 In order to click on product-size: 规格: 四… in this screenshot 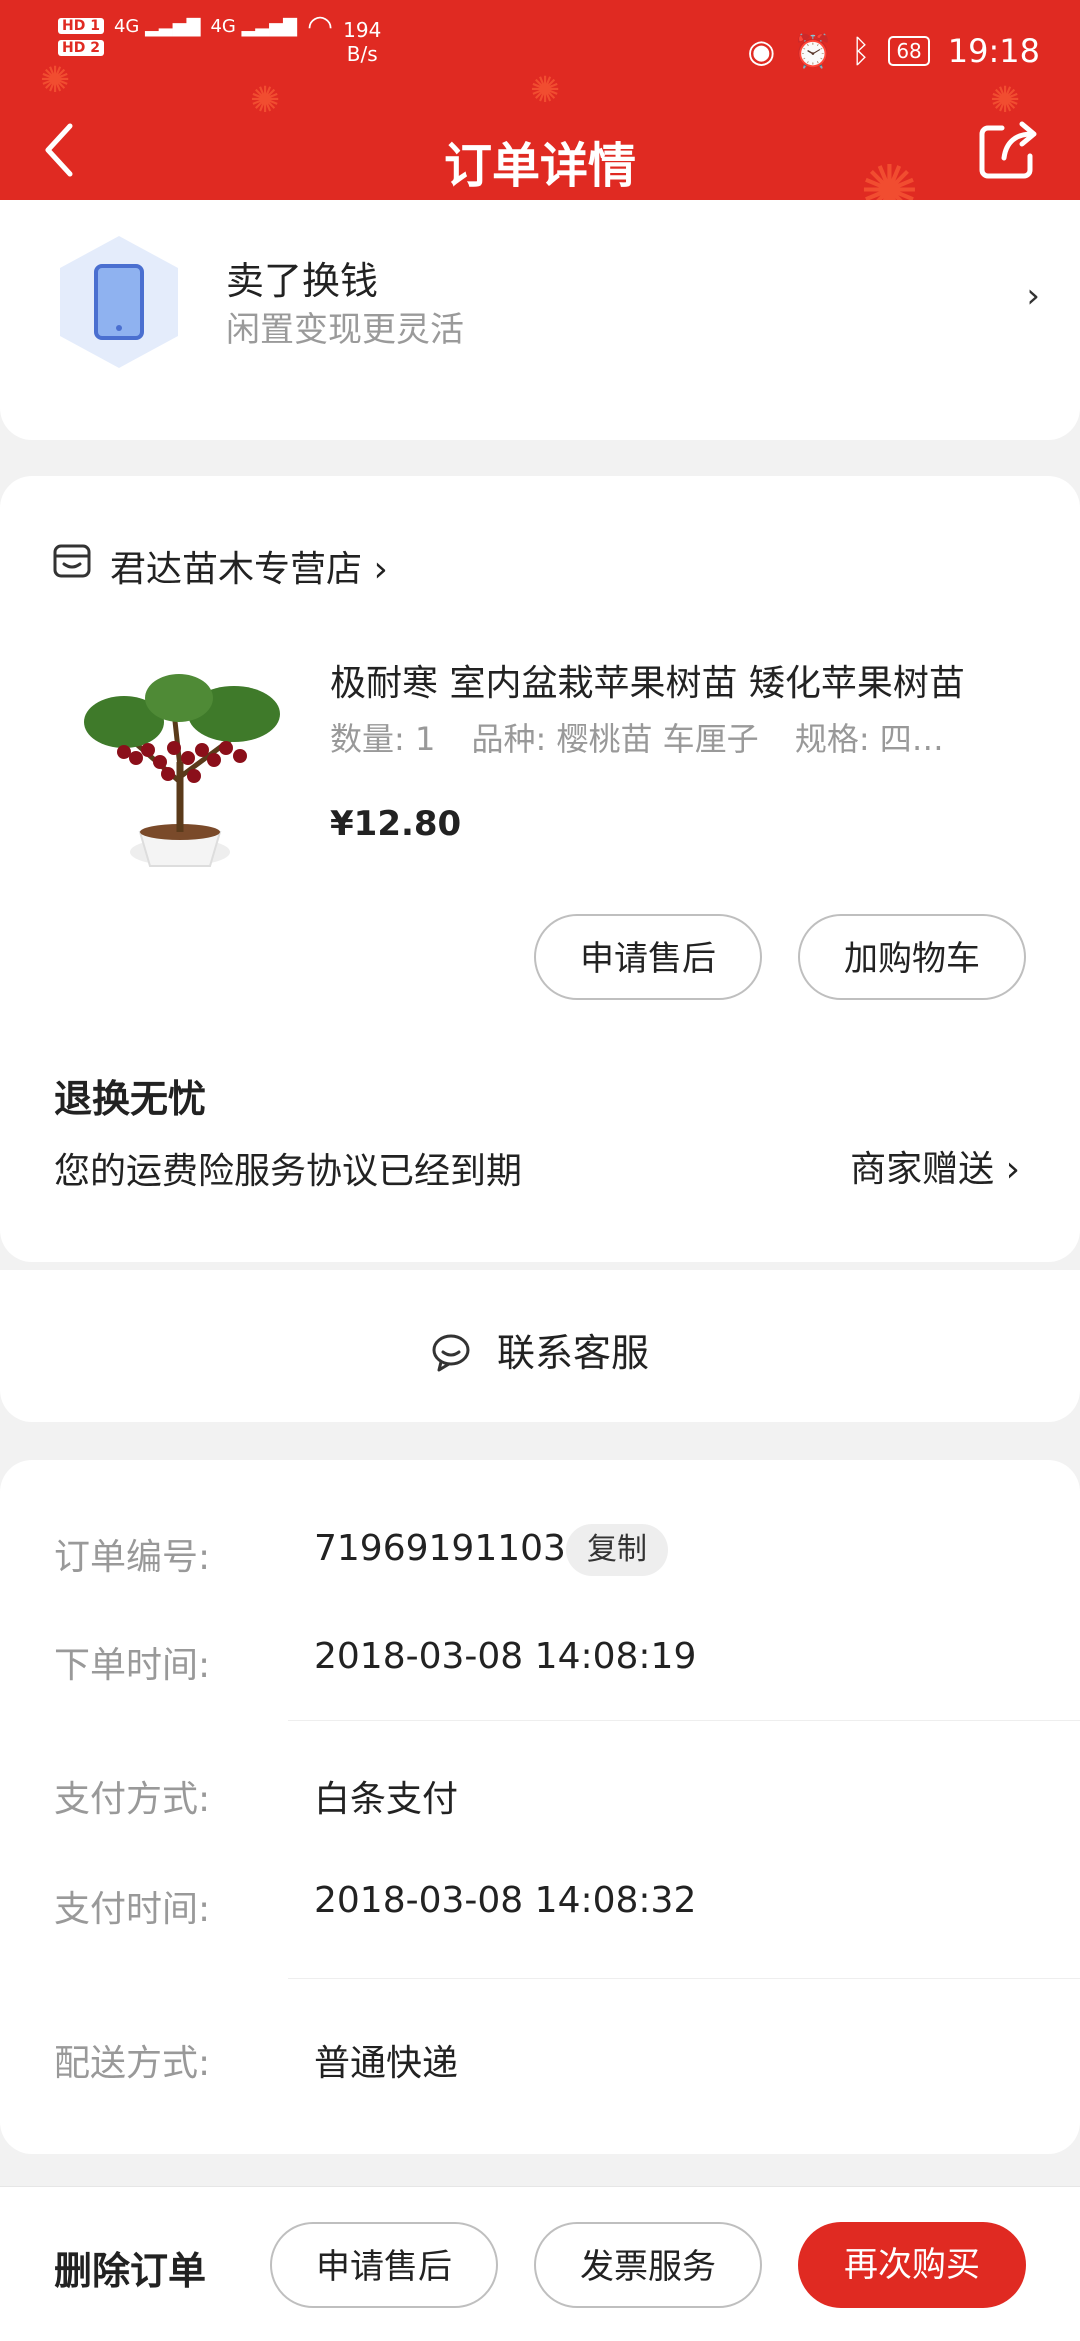, I will do `click(869, 739)`.